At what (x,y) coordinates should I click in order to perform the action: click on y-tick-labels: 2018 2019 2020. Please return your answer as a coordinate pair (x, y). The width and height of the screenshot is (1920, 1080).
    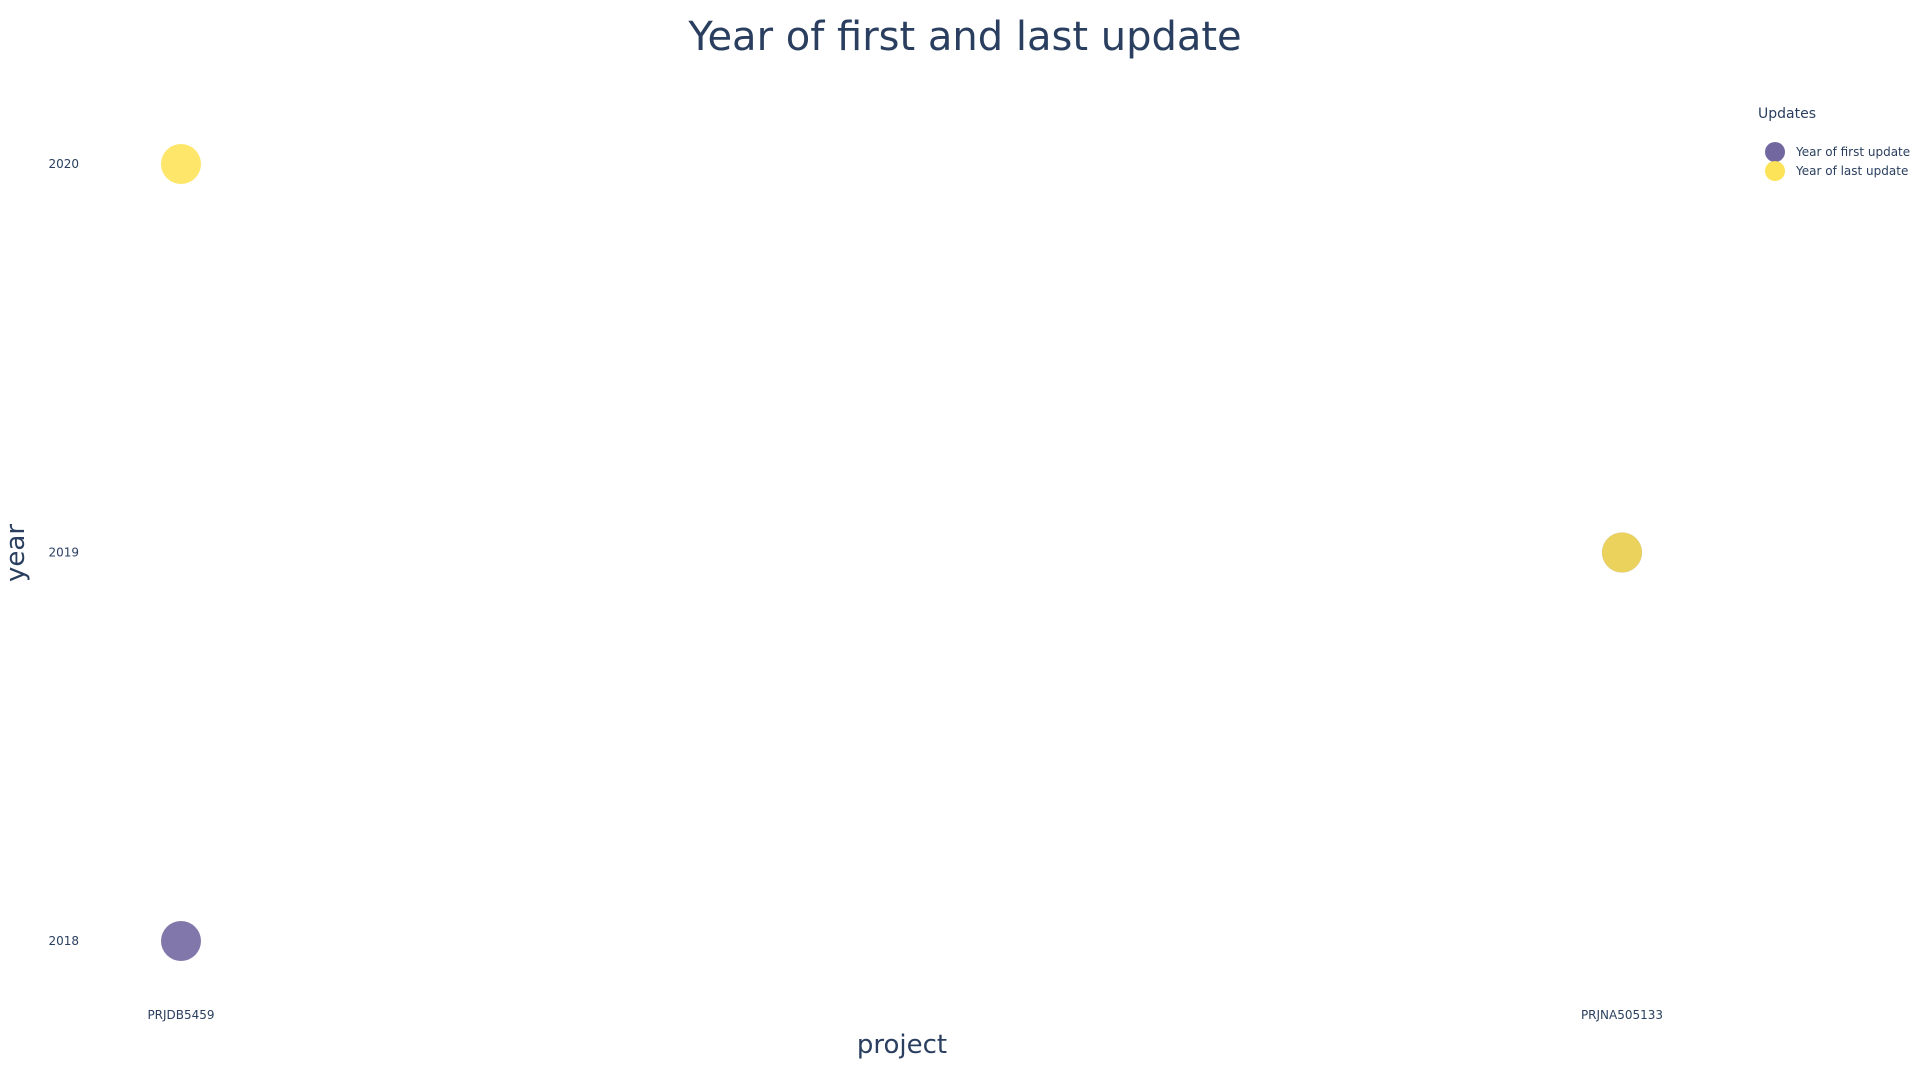
    Looking at the image, I should click on (63, 552).